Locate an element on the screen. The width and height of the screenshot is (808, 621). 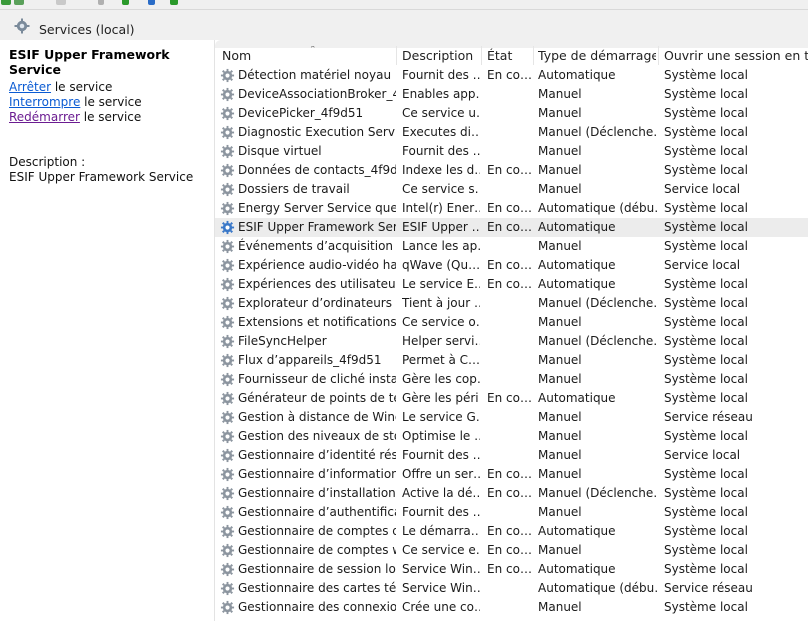
stop-service-link: Arrêter is located at coordinates (30, 87).